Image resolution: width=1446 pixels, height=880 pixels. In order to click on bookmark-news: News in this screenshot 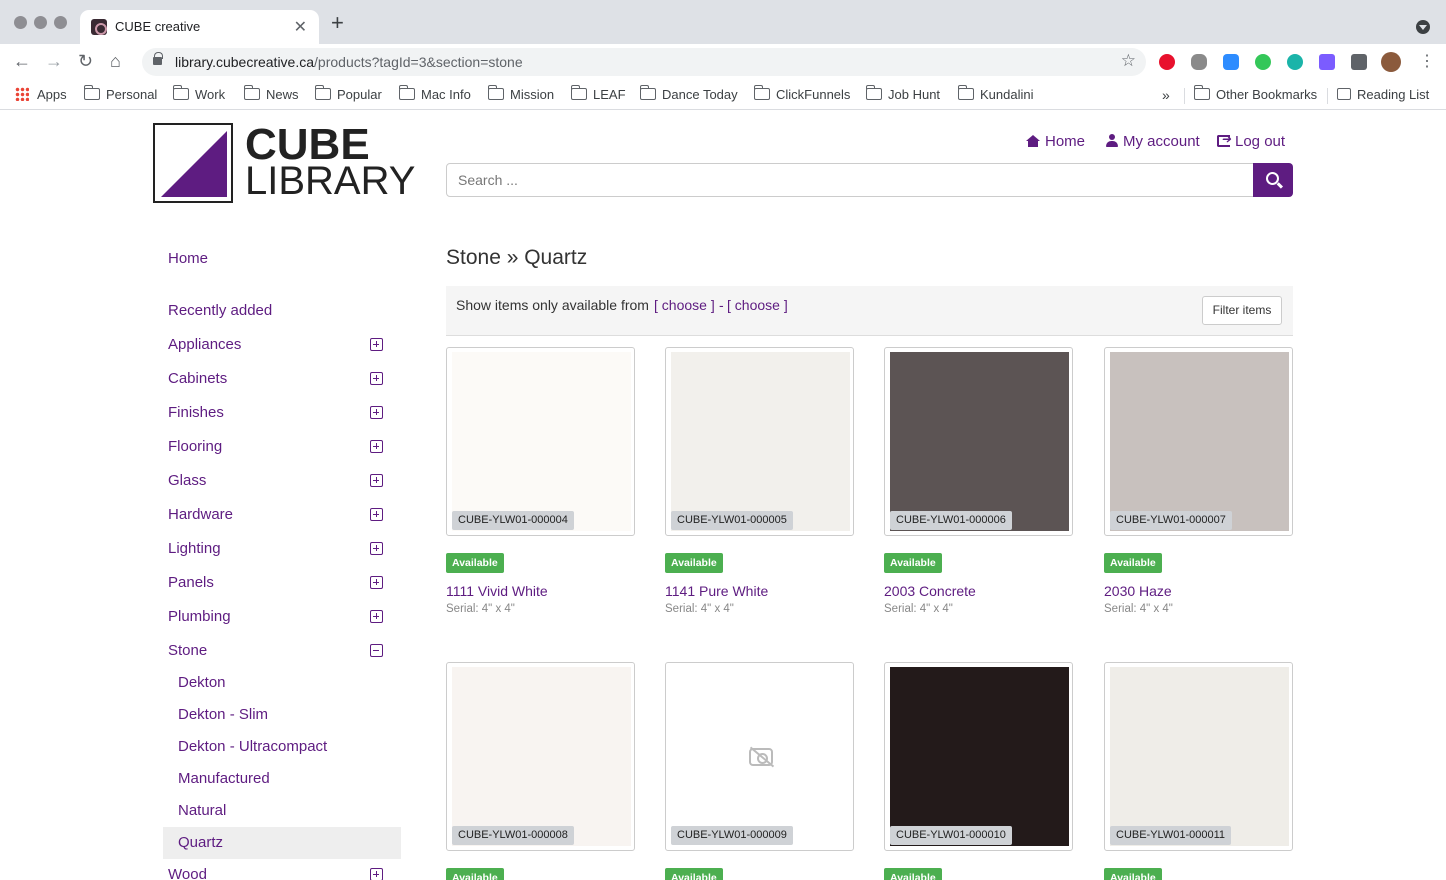, I will do `click(271, 93)`.